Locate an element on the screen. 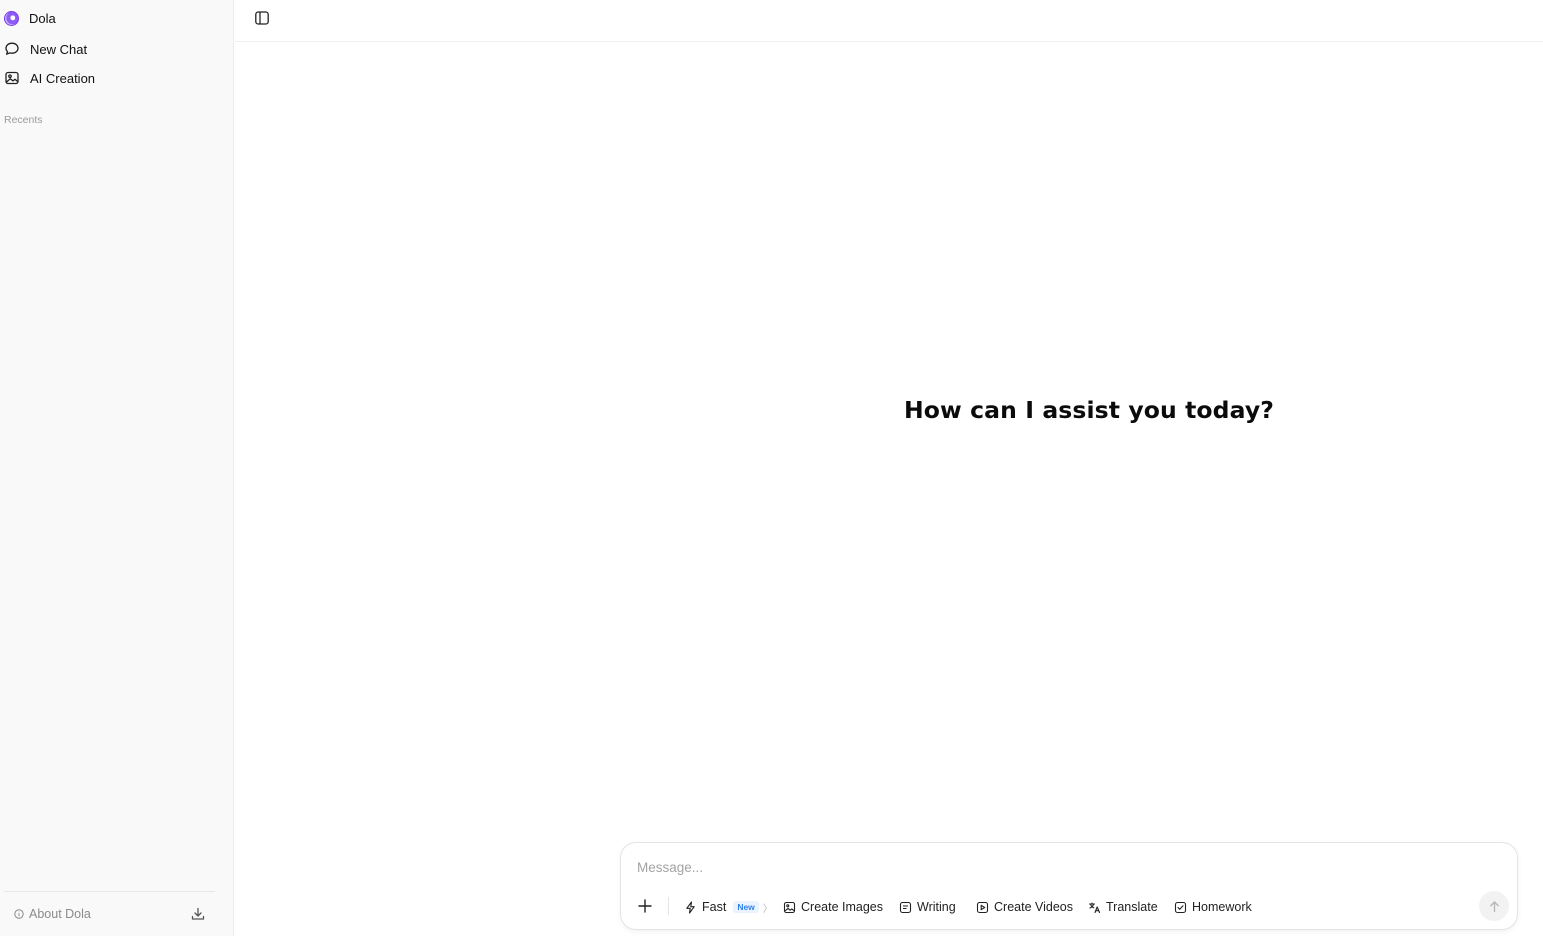 Image resolution: width=1543 pixels, height=937 pixels. new-badge: New is located at coordinates (746, 907).